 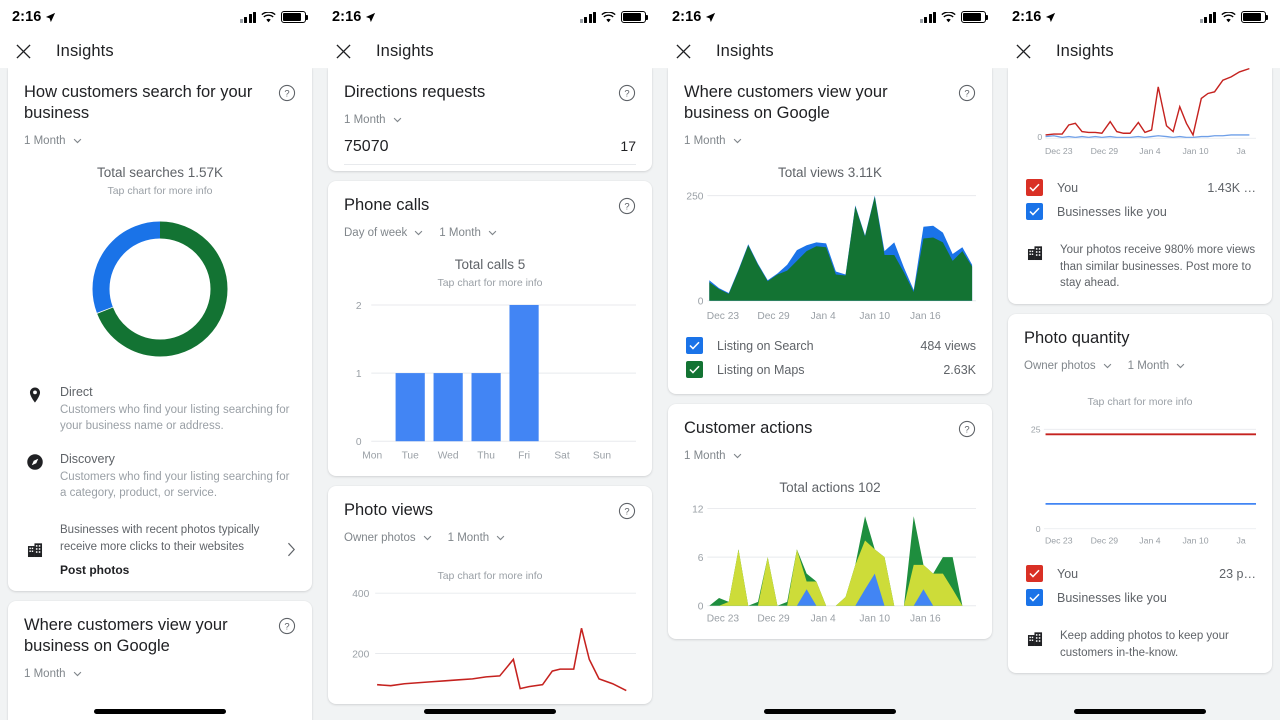 I want to click on svg-text: Sat, so click(x=561, y=456).